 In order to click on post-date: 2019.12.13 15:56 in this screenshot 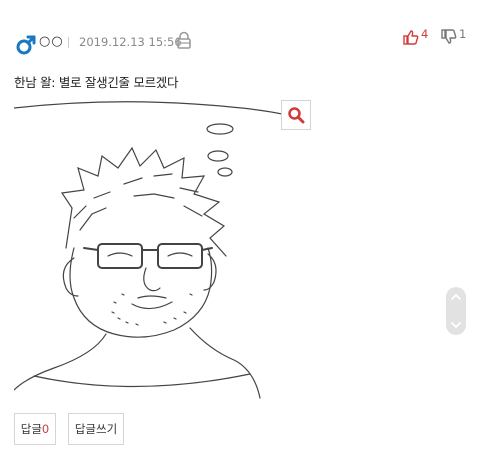, I will do `click(130, 42)`.